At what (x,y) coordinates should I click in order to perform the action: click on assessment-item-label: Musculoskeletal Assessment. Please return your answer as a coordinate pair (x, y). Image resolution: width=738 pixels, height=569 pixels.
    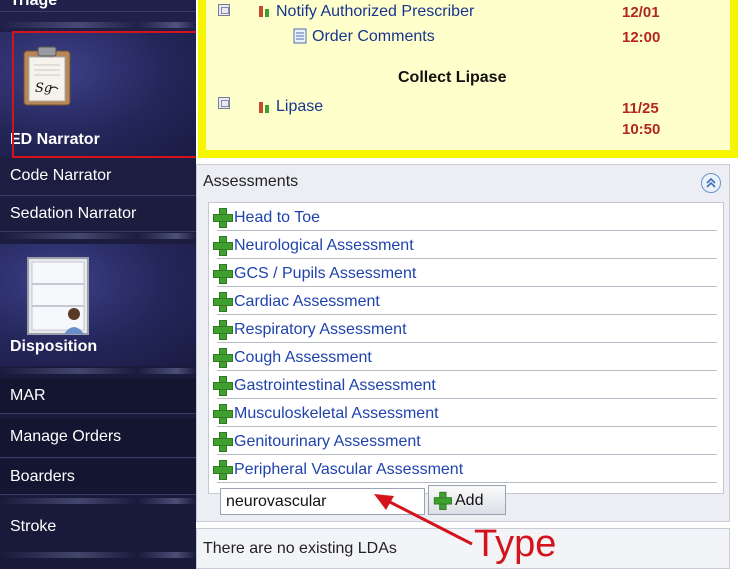
    Looking at the image, I should click on (336, 413).